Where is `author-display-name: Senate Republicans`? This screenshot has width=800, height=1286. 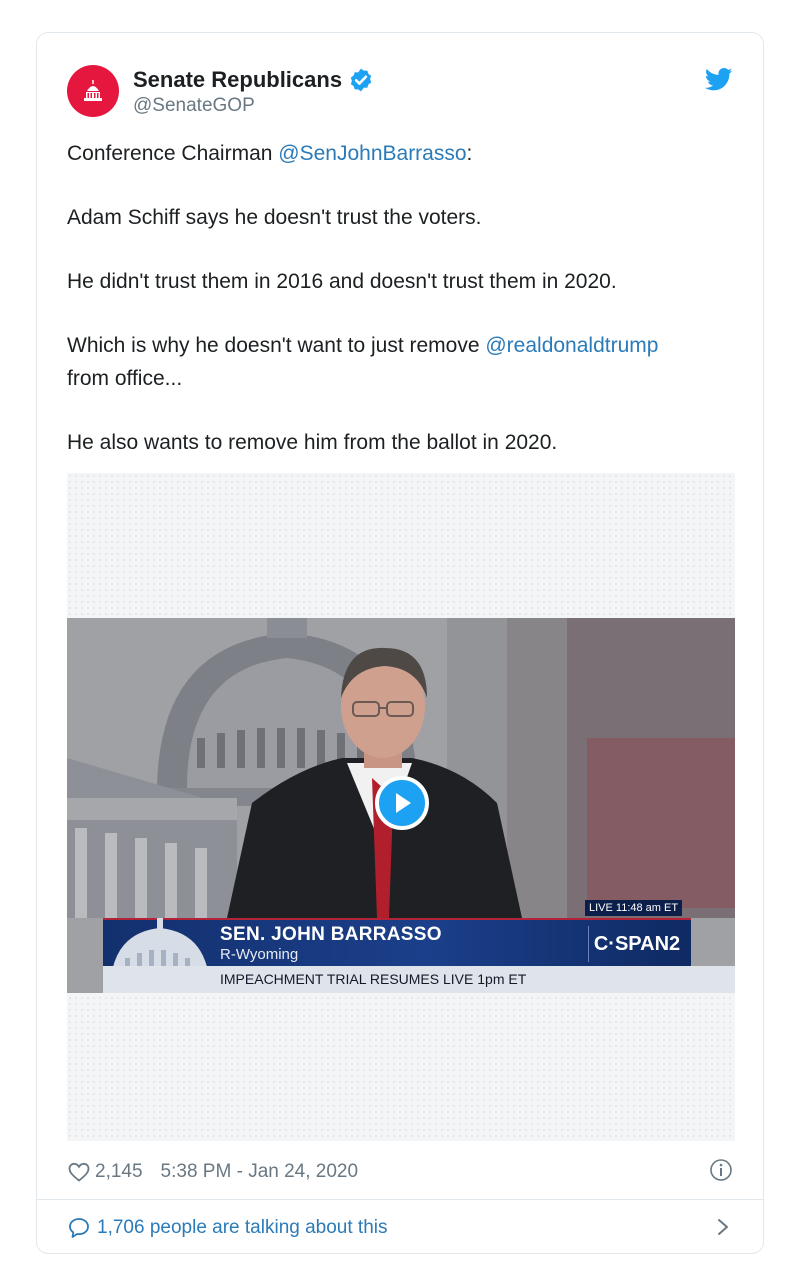 author-display-name: Senate Republicans is located at coordinates (237, 80).